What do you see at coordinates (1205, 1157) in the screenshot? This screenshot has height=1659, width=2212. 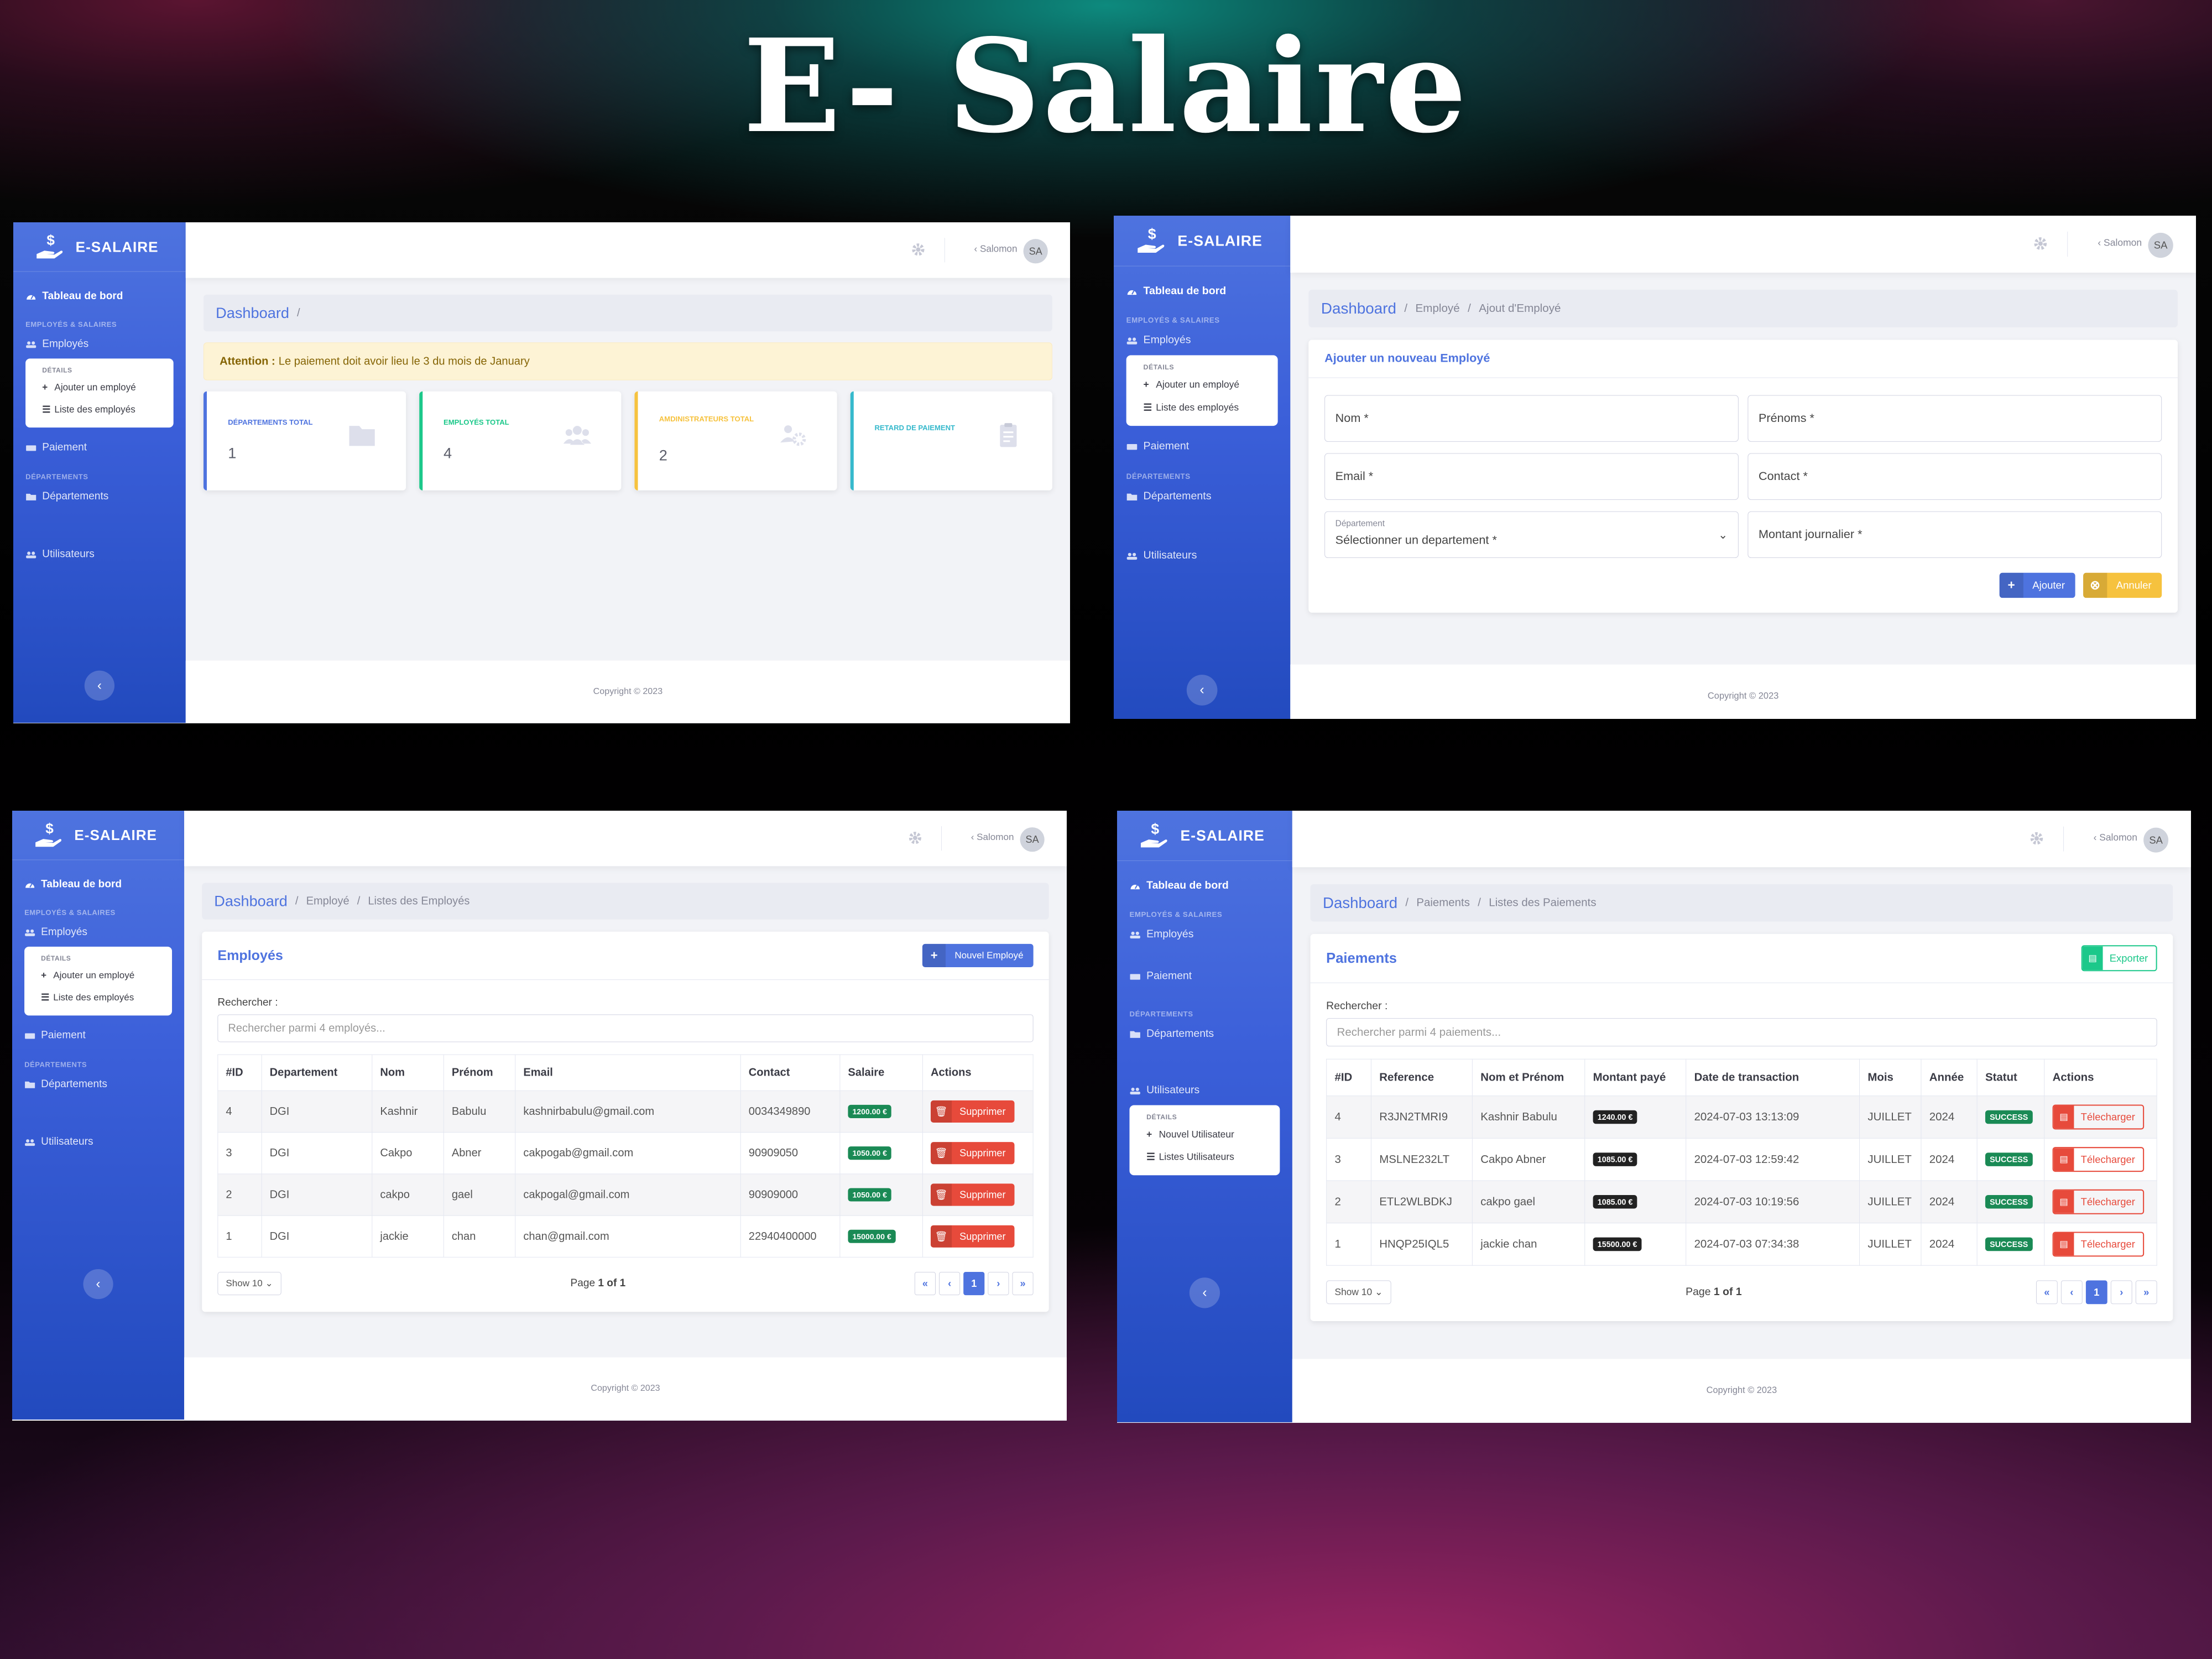 I see `submenu-list-users: ☰ Listes Utilisateurs` at bounding box center [1205, 1157].